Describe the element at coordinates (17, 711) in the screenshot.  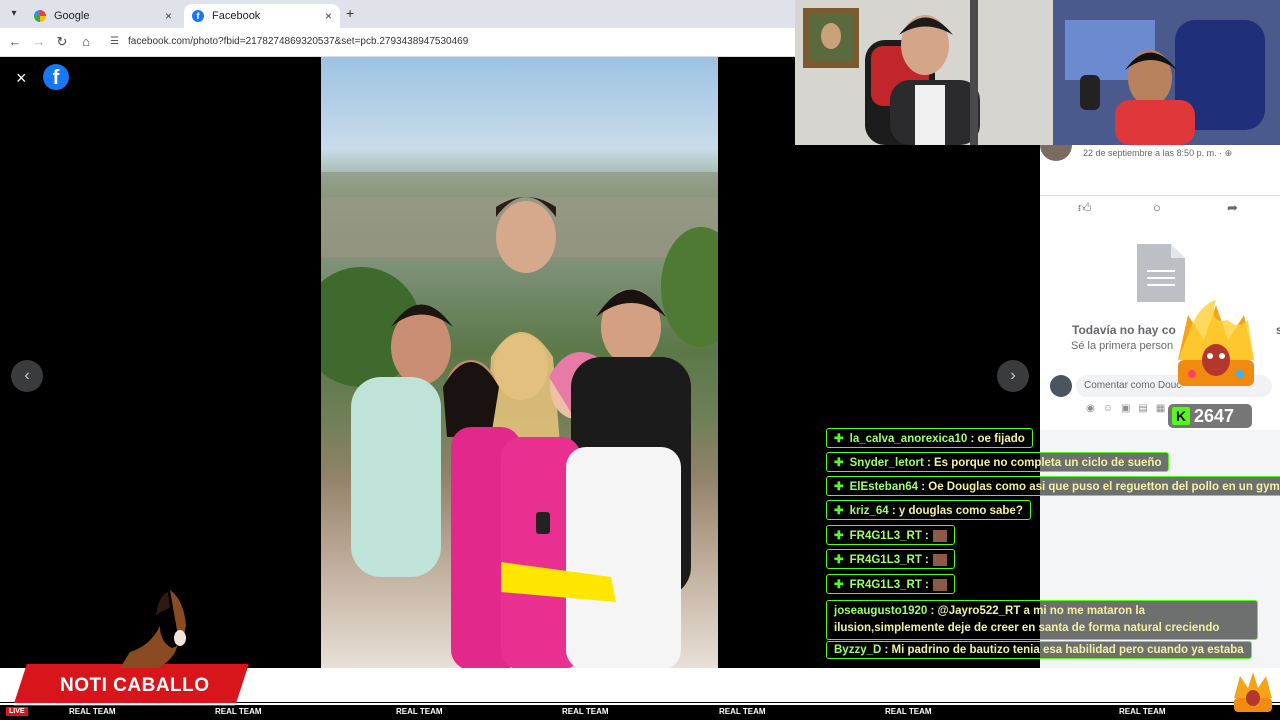
I see `live-badge: LIVE` at that location.